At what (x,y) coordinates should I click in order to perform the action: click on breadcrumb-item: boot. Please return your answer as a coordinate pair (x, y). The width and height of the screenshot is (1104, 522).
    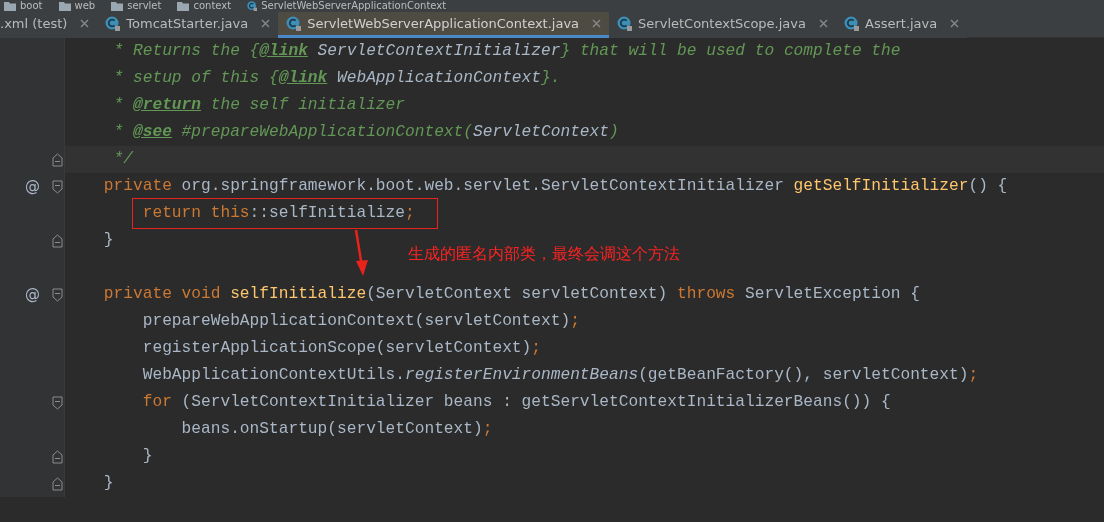
    Looking at the image, I should click on (31, 6).